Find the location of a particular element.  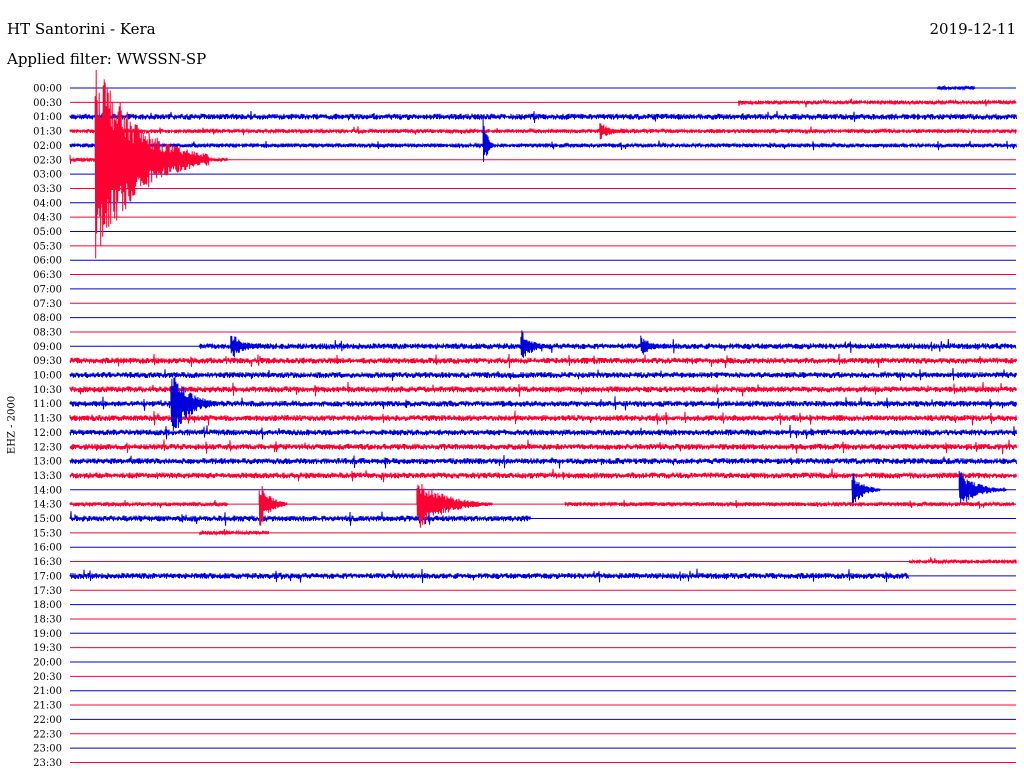

row-time-label: 18:00 is located at coordinates (47, 605).